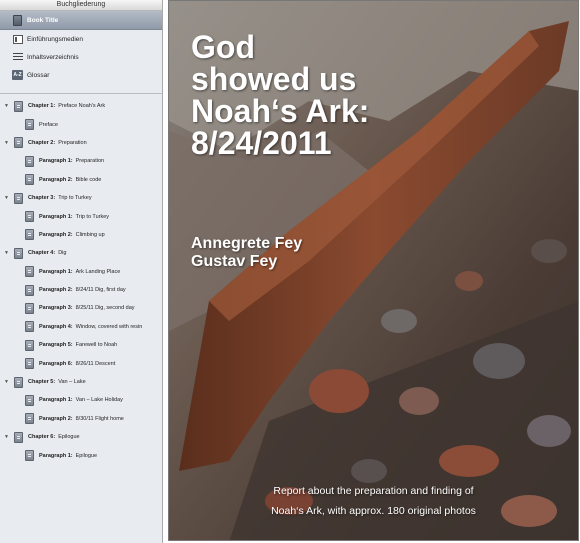 The image size is (580, 543). I want to click on sidebar-item-toc: Inhaltsverzeichnis, so click(81, 57).